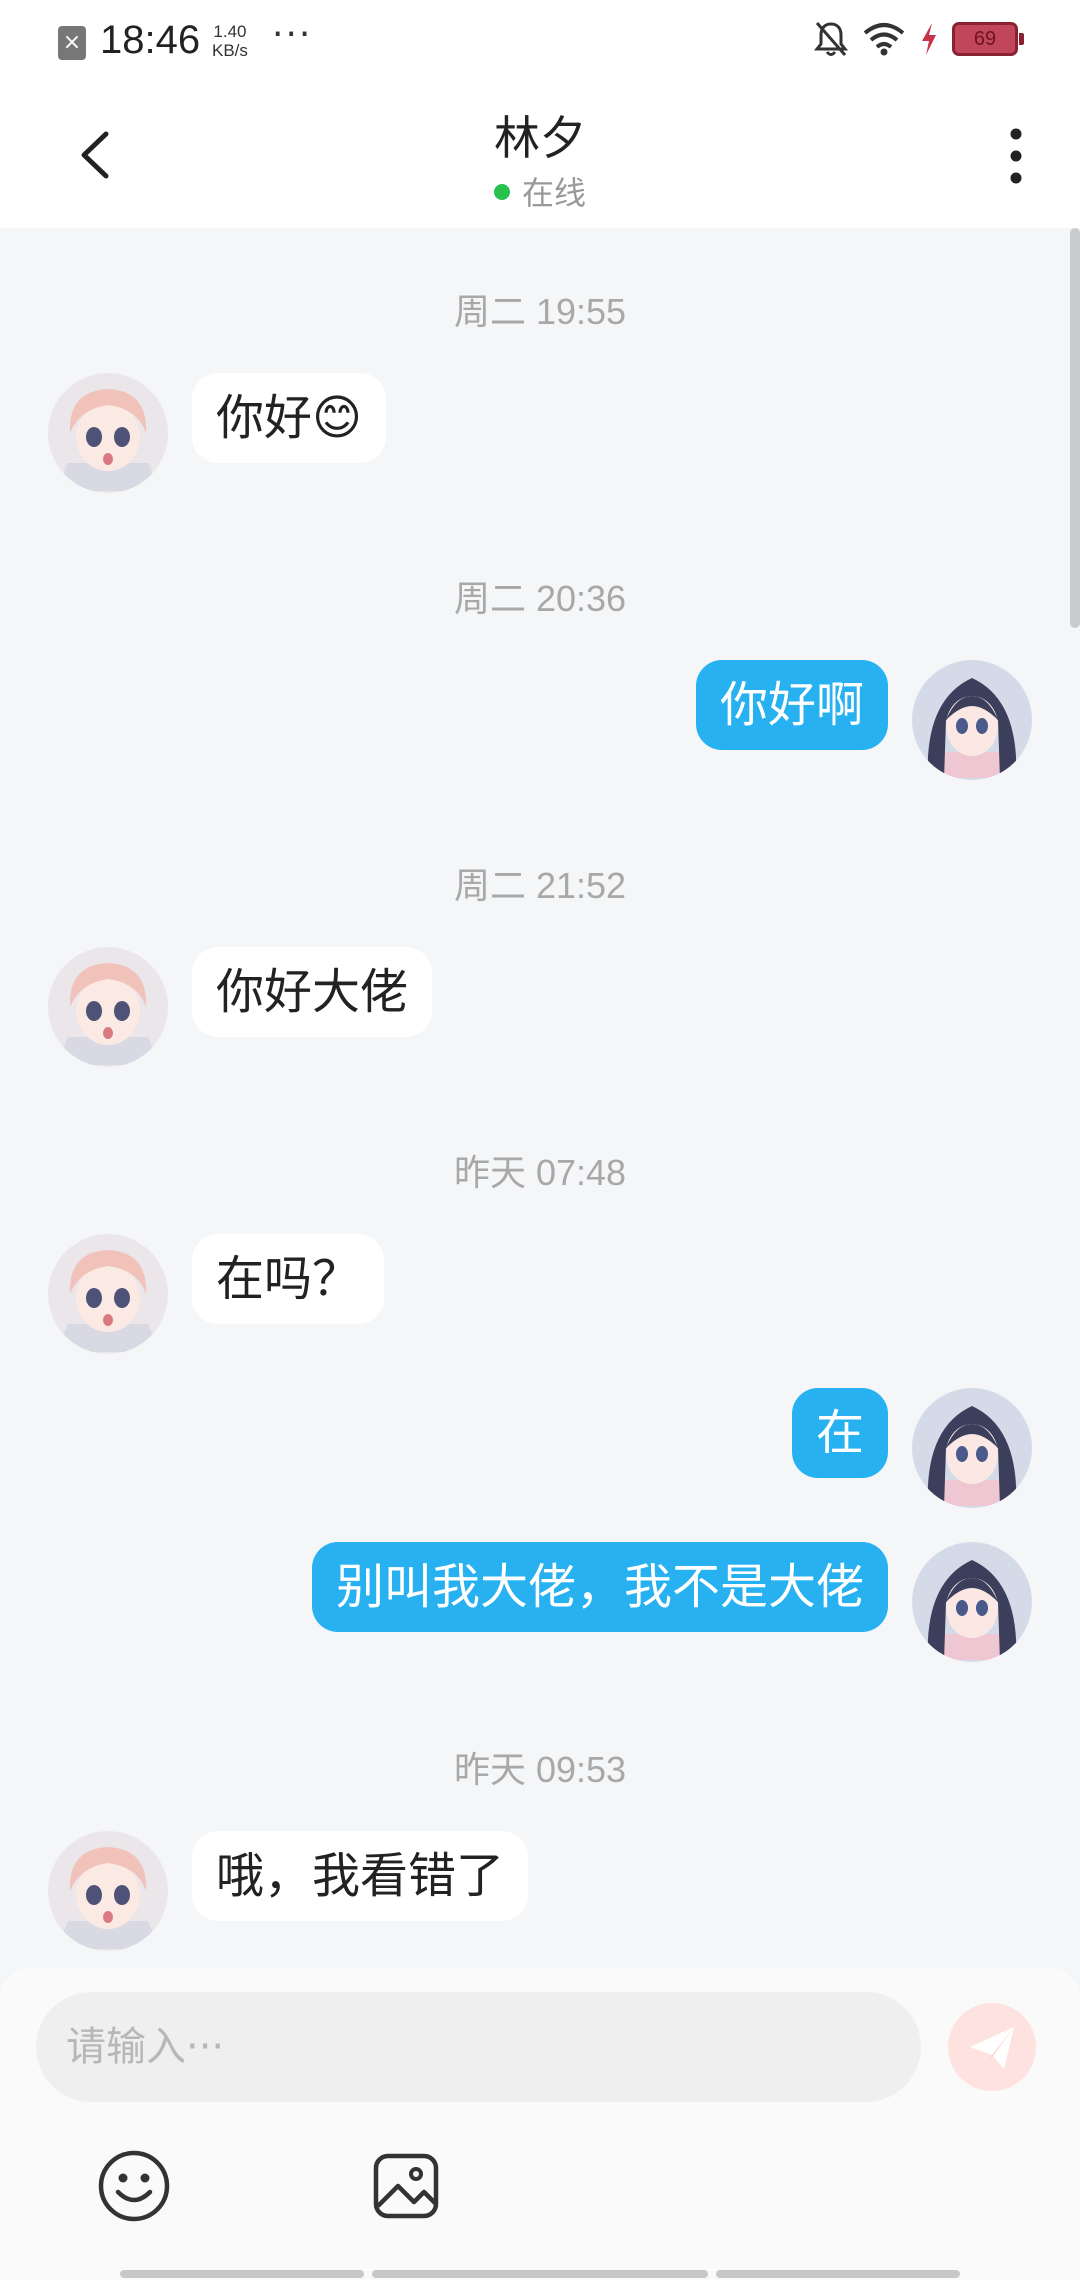 The height and width of the screenshot is (2280, 1080). I want to click on composer-panel, so click(540, 2124).